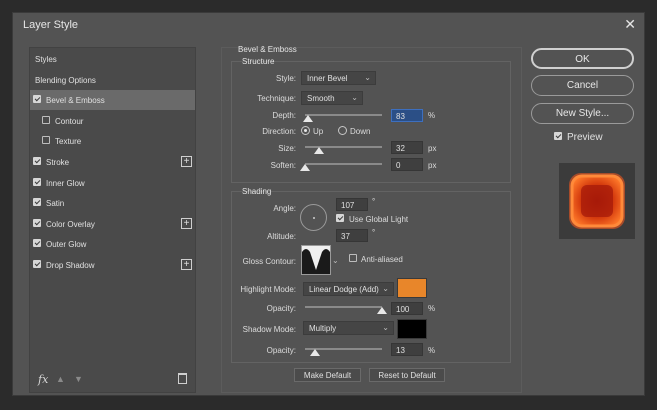 The image size is (657, 410). Describe the element at coordinates (343, 307) in the screenshot. I see `highlight-opacity-slider` at that location.